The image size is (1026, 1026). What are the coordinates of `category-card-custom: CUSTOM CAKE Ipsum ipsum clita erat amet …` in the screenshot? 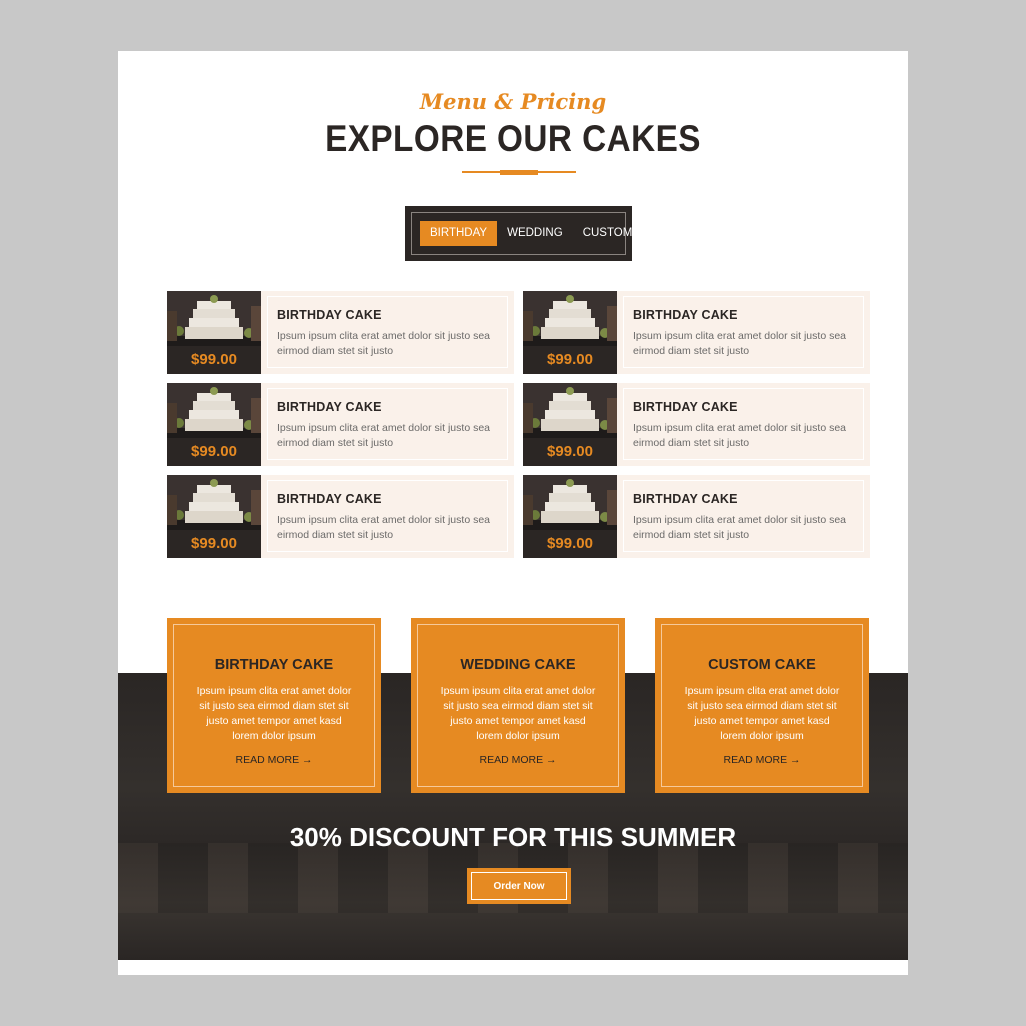 It's located at (762, 705).